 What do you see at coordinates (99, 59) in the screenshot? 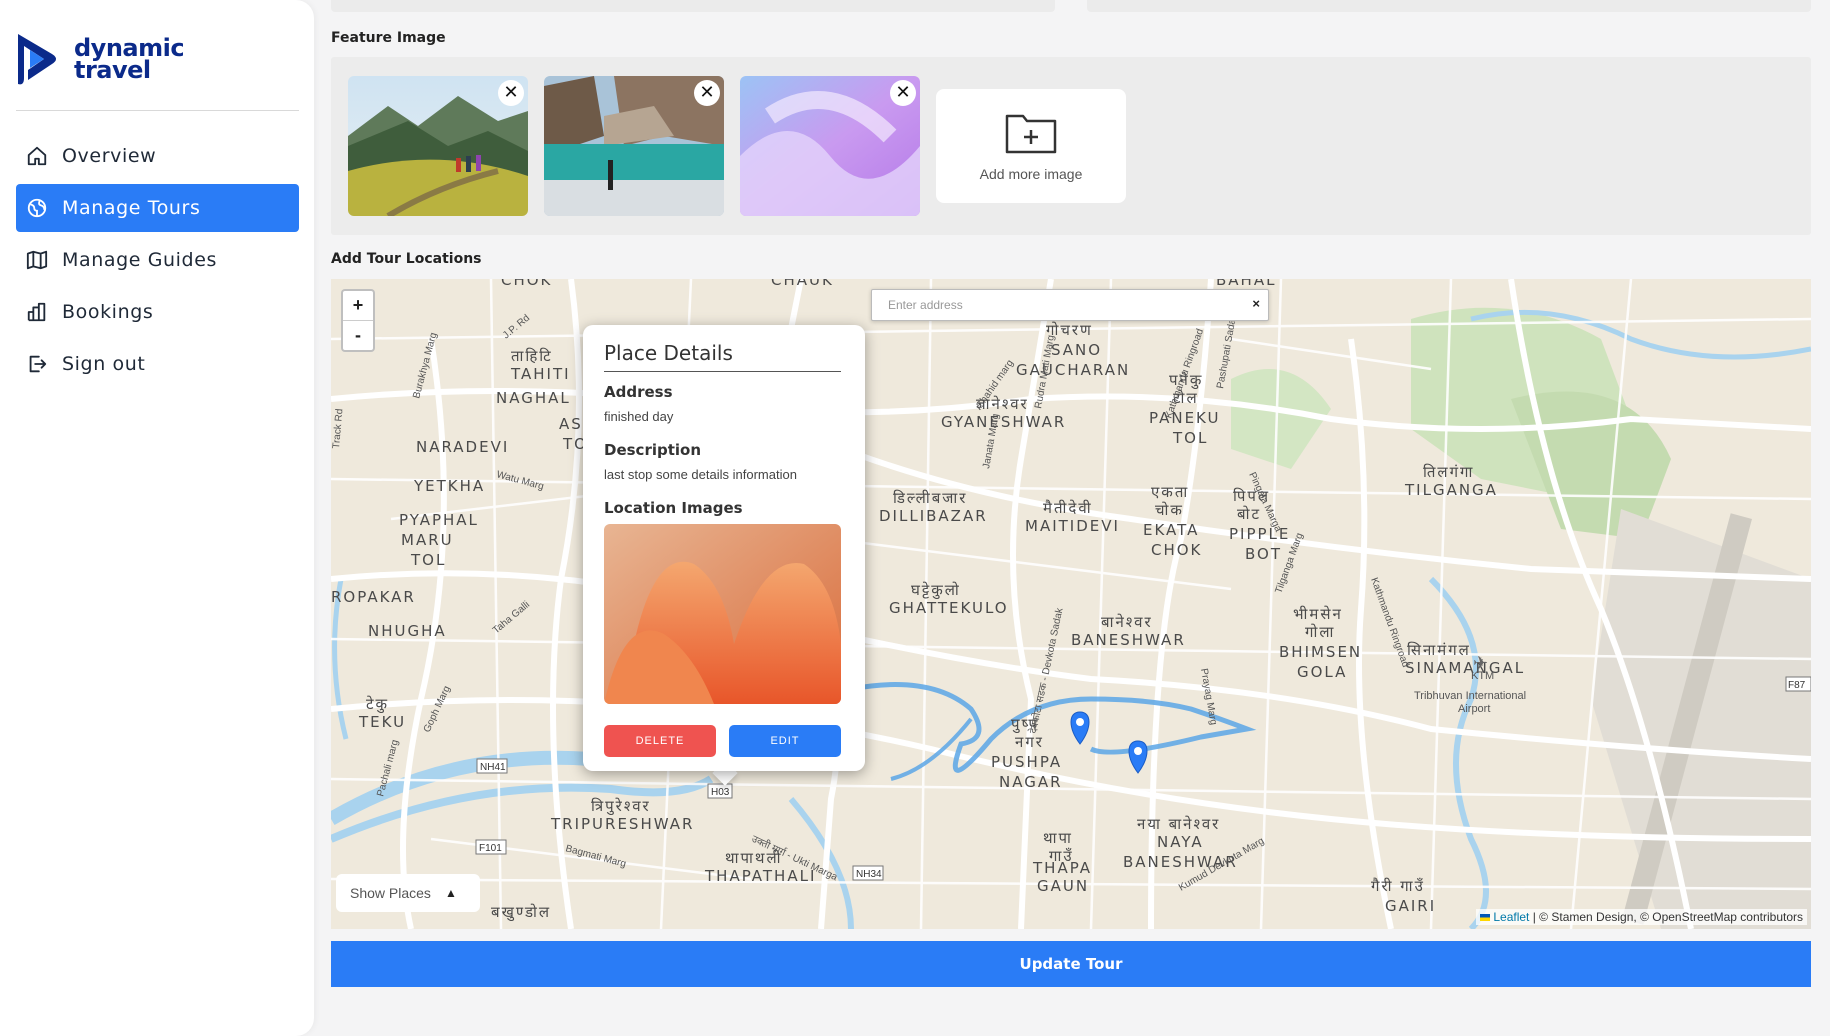
I see `brand-logo: dynamic travel` at bounding box center [99, 59].